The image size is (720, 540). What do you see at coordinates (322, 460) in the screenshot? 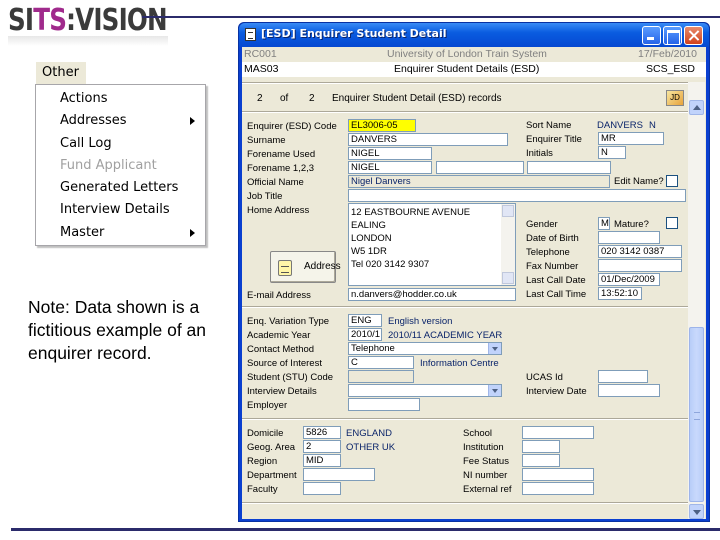
I see `region-field: MID` at bounding box center [322, 460].